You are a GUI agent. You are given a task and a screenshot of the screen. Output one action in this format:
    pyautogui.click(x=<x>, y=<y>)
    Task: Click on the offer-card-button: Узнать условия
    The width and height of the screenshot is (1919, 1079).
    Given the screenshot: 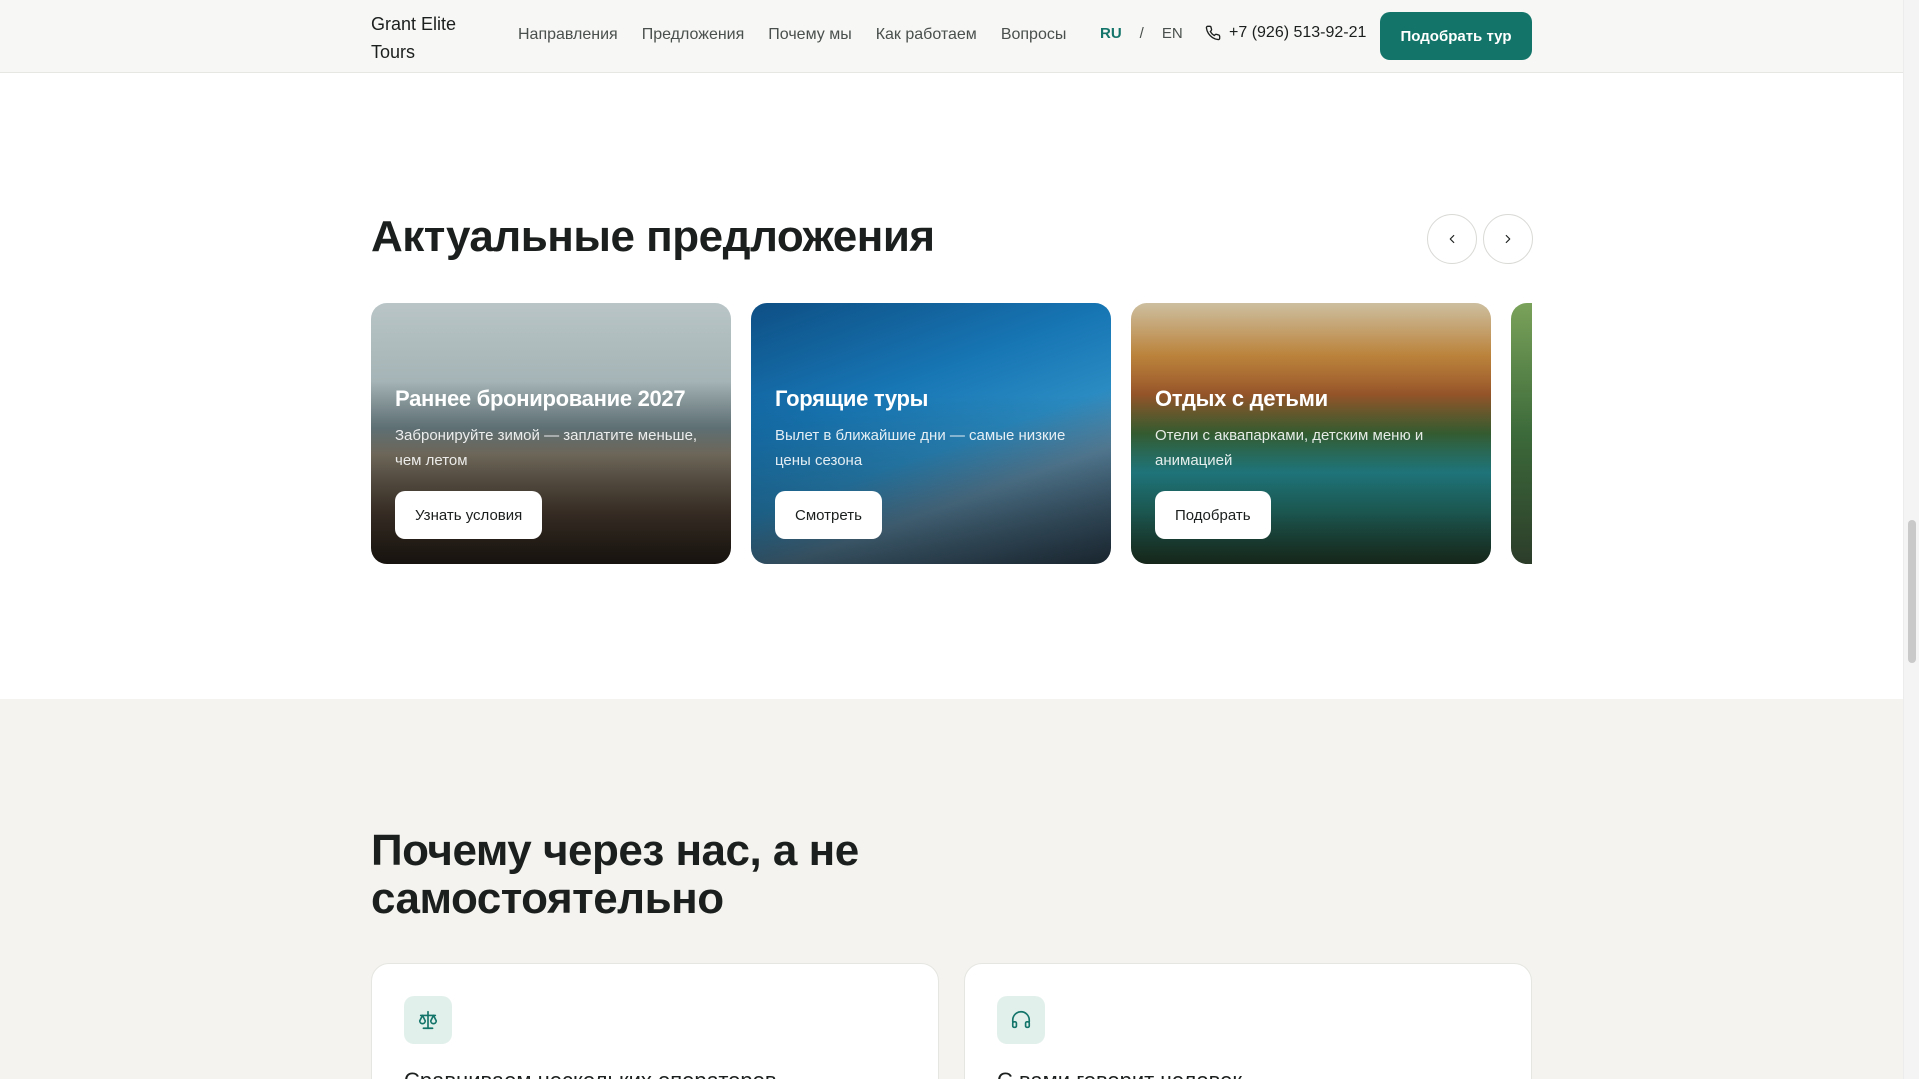 What is the action you would take?
    pyautogui.click(x=469, y=515)
    